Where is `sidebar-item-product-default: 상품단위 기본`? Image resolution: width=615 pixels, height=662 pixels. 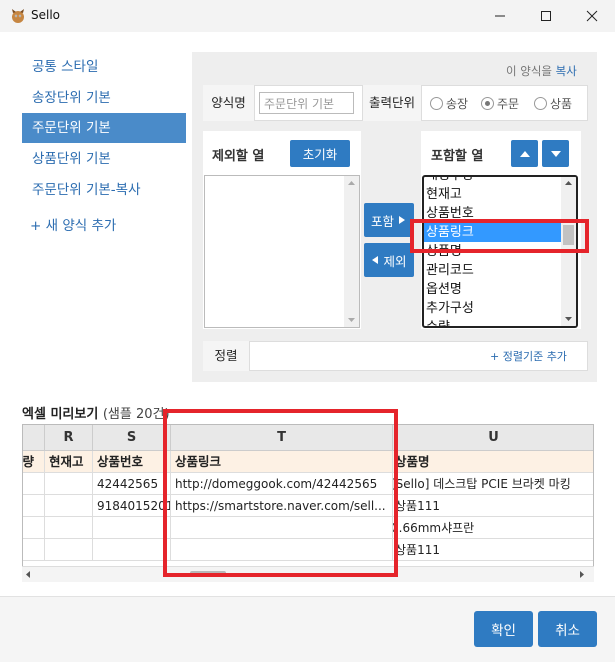 sidebar-item-product-default: 상품단위 기본 is located at coordinates (104, 159).